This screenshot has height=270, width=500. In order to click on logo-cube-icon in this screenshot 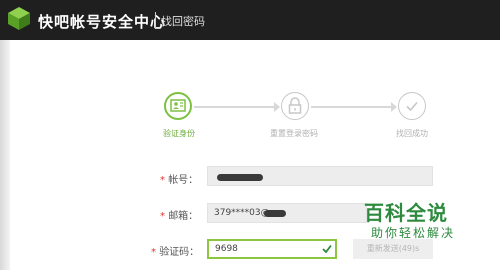, I will do `click(19, 18)`.